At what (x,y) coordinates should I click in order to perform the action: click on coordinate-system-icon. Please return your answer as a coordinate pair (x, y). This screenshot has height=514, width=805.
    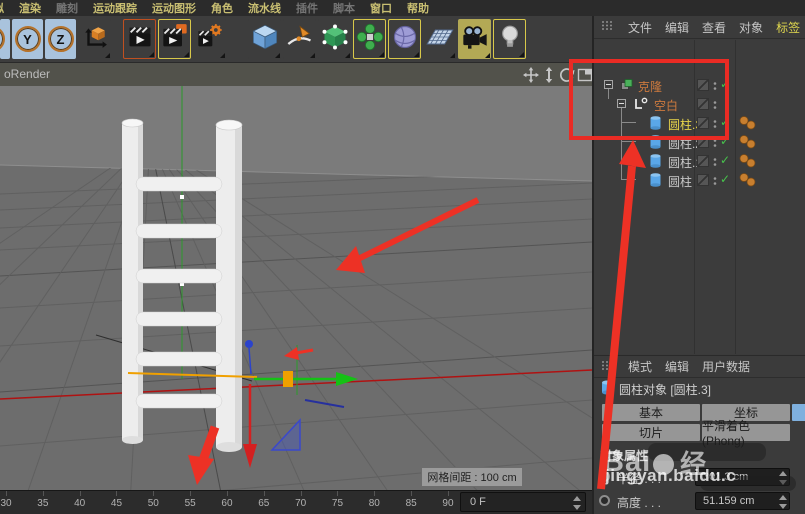
    Looking at the image, I should click on (95, 39).